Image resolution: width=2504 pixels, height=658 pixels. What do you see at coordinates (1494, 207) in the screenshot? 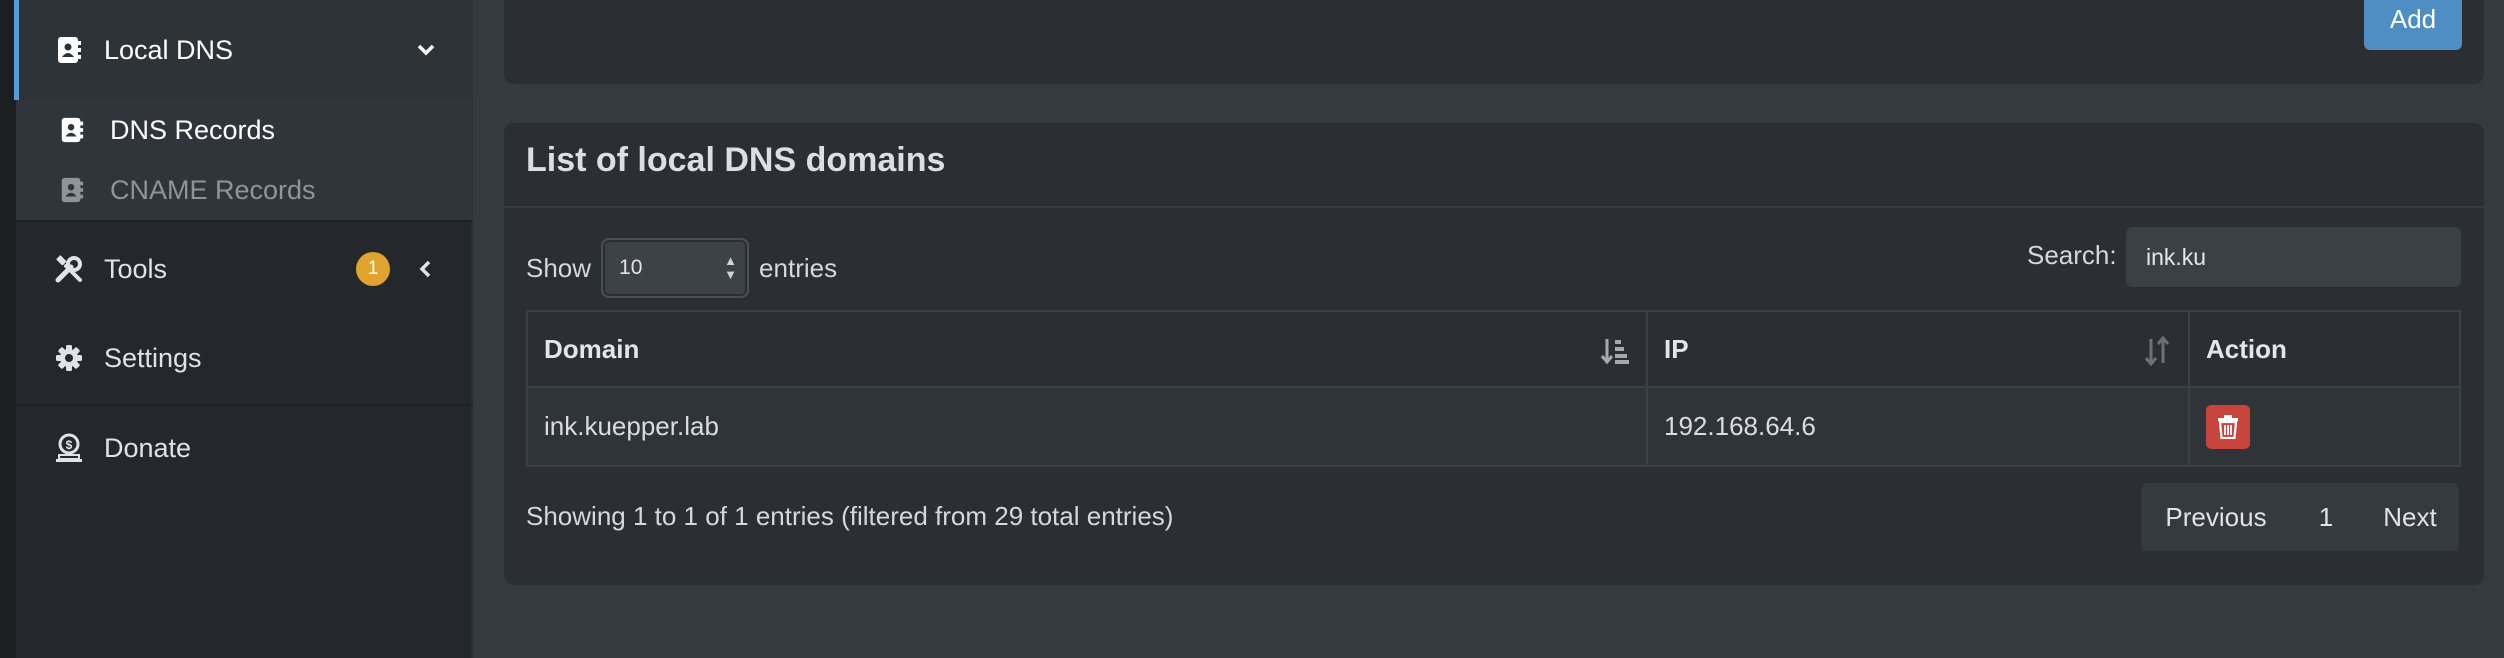
I see `card-divider` at bounding box center [1494, 207].